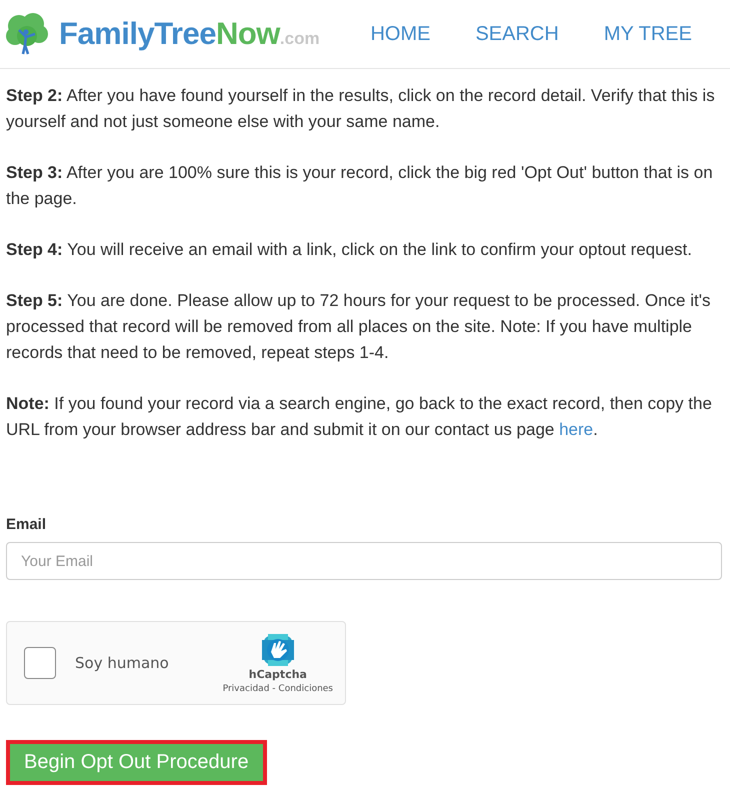 This screenshot has width=730, height=805. What do you see at coordinates (40, 663) in the screenshot?
I see `captcha-checkbox` at bounding box center [40, 663].